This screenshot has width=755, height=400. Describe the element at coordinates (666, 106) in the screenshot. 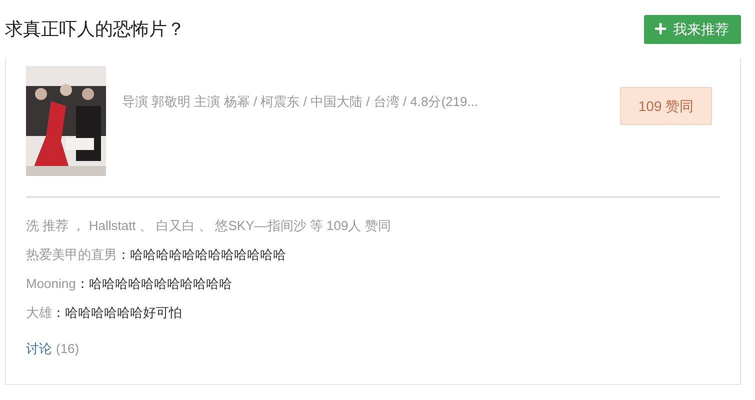

I see `votes-badge: 109 赞同` at that location.